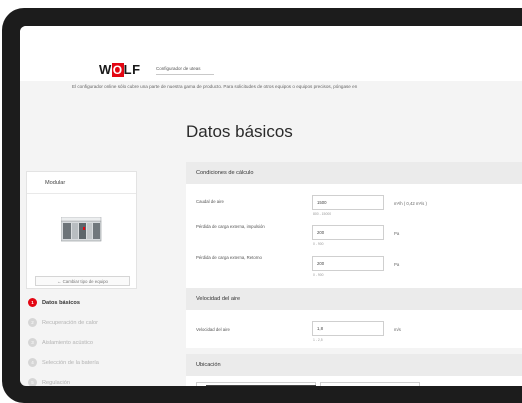  Describe the element at coordinates (82, 281) in the screenshot. I see `change-equipment-button: ← Cambiar tipo de equipo` at that location.